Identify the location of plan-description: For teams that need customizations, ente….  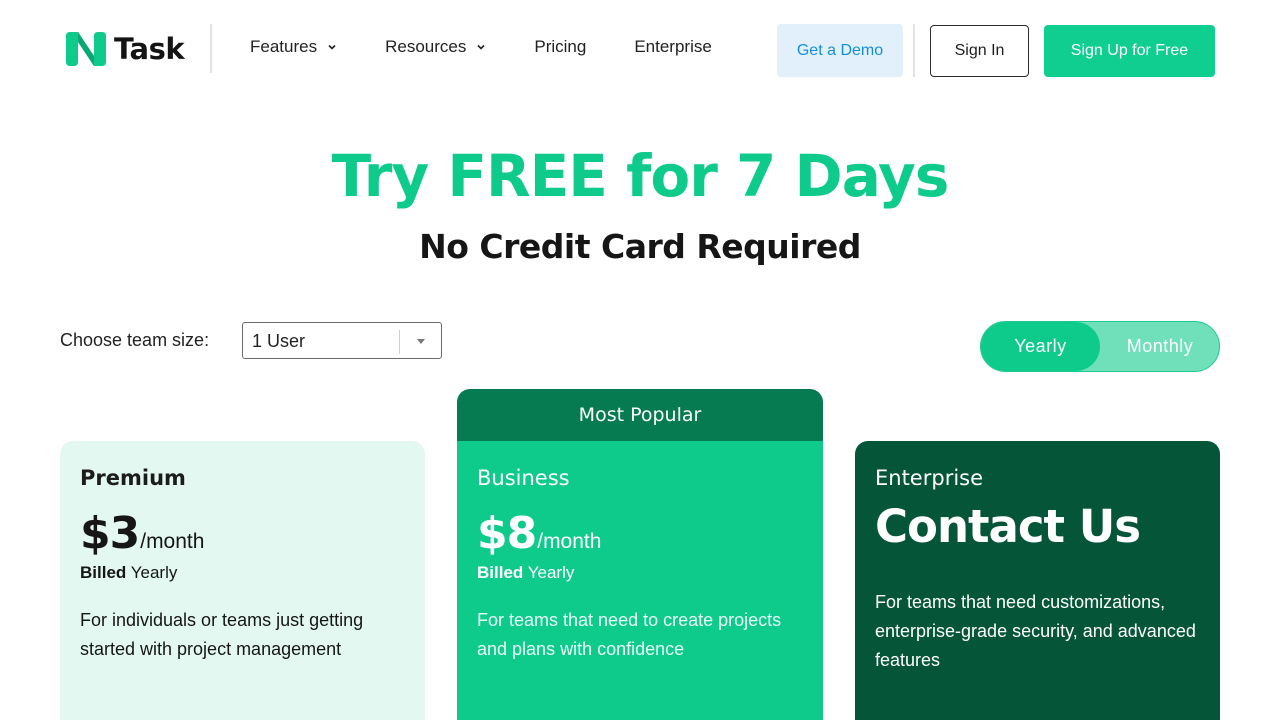
(1035, 631).